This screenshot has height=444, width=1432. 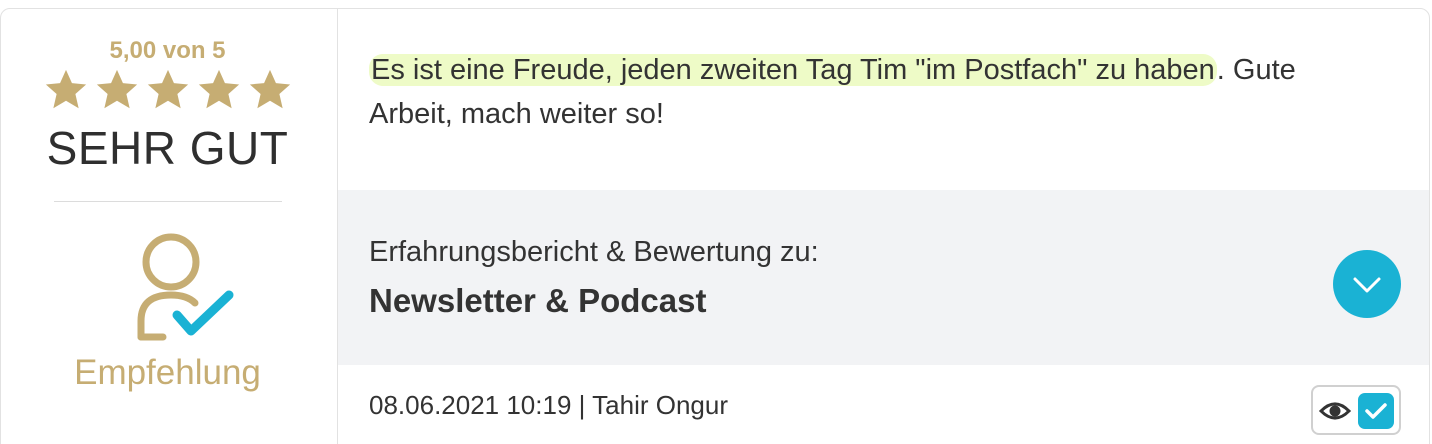 I want to click on expand-button, so click(x=1367, y=284).